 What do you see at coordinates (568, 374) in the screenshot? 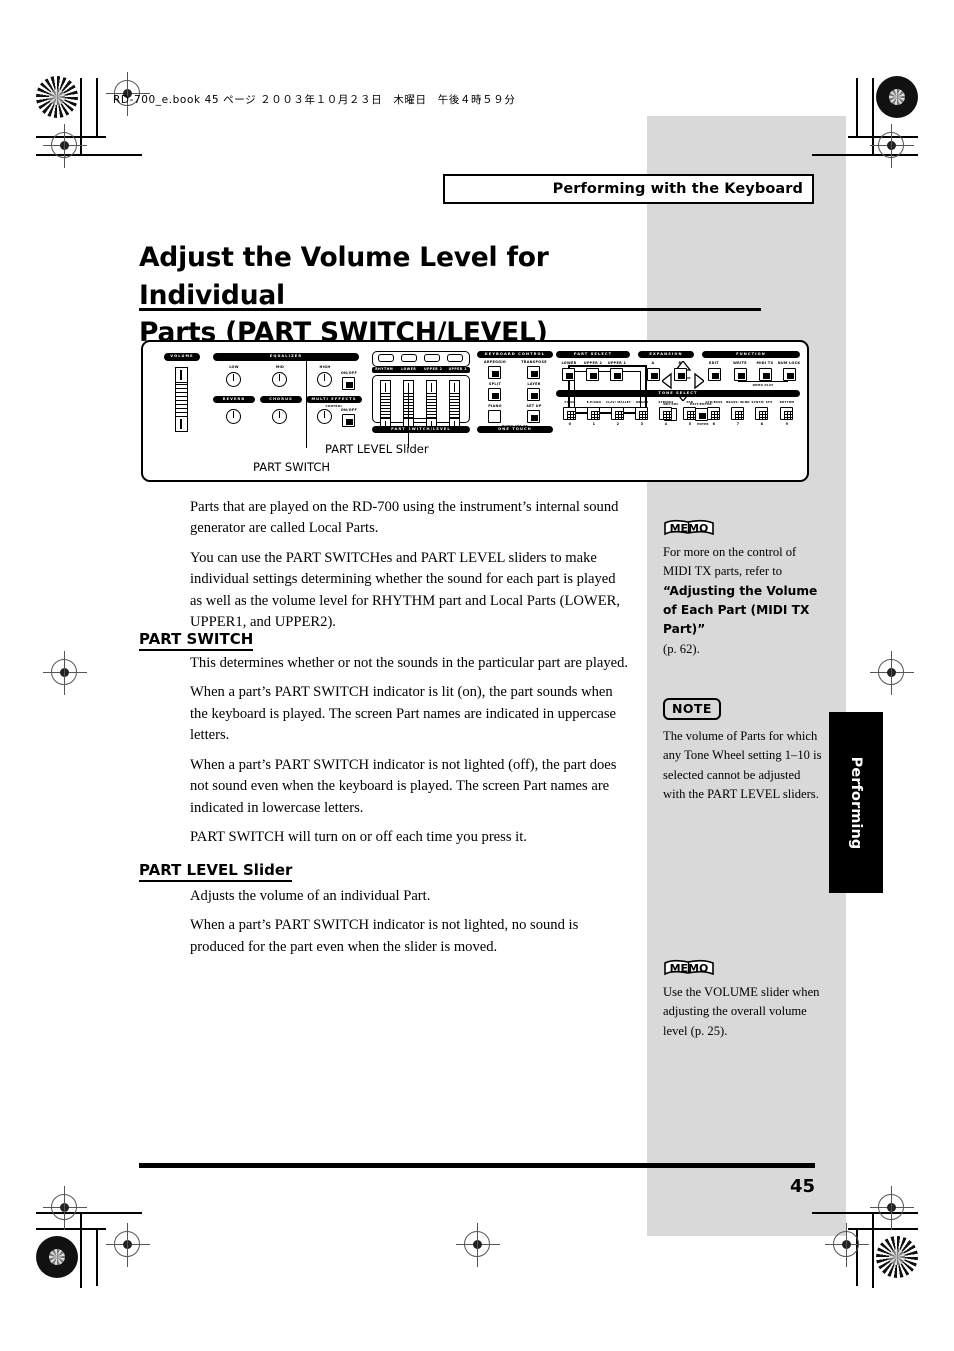
I see `part-select-lower-button` at bounding box center [568, 374].